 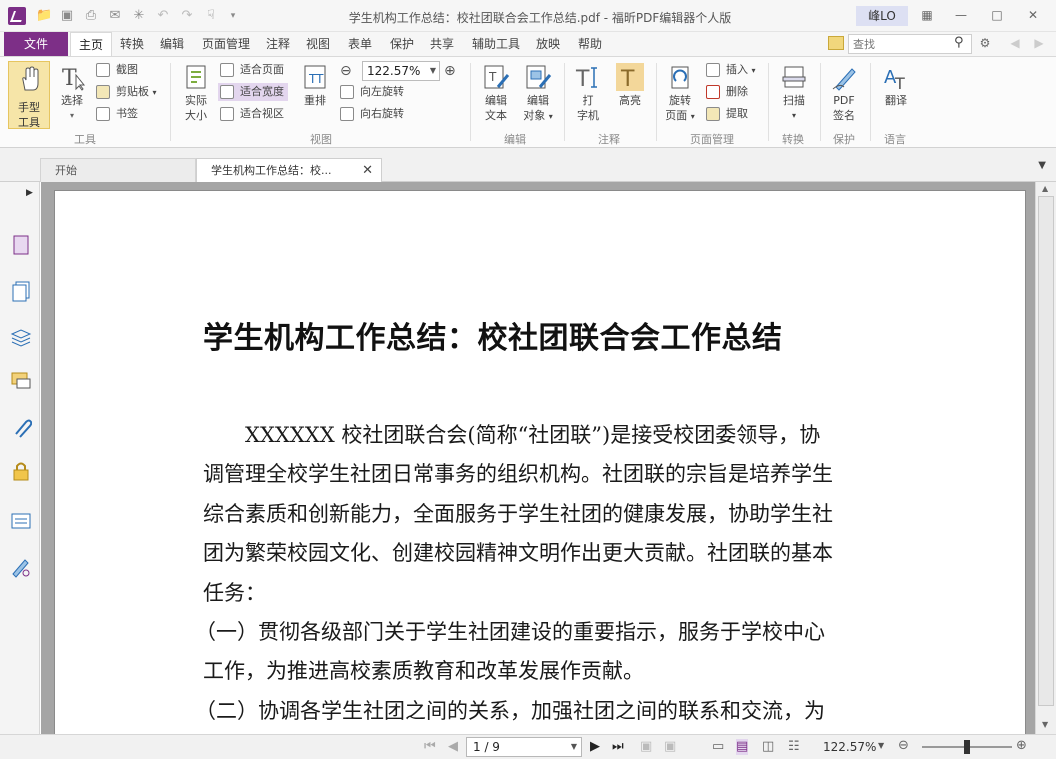 I want to click on attachment-icon, so click(x=21, y=427).